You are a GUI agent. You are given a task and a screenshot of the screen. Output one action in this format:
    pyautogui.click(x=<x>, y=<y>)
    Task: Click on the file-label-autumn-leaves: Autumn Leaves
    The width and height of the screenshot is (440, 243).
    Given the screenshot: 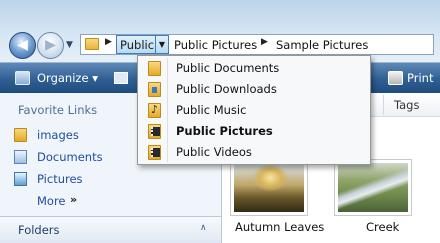 What is the action you would take?
    pyautogui.click(x=279, y=227)
    